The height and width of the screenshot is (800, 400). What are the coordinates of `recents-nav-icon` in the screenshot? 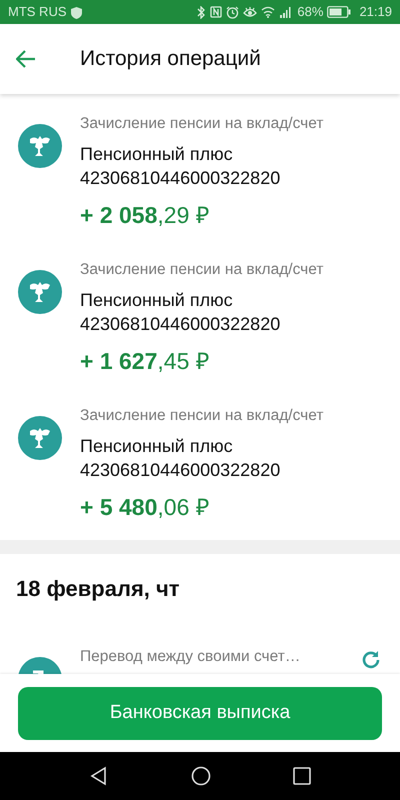 It's located at (302, 776).